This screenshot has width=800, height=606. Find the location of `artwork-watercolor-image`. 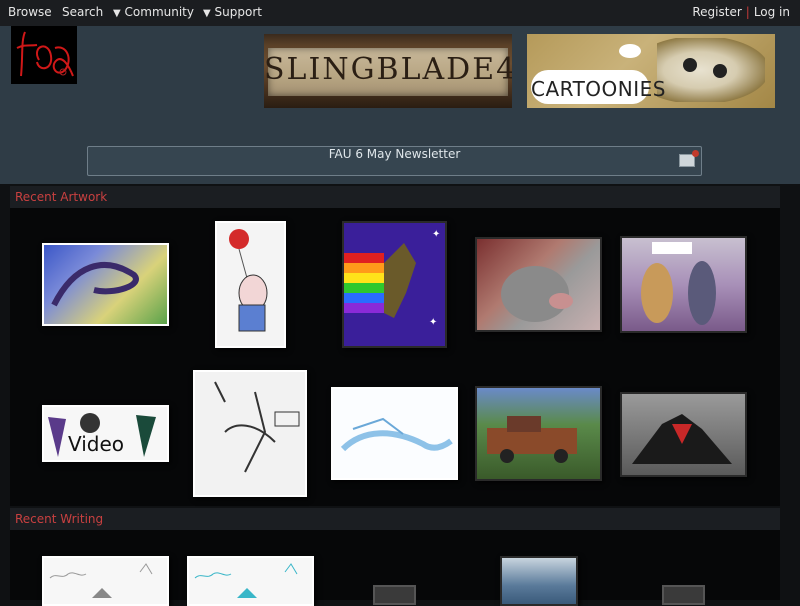

artwork-watercolor-image is located at coordinates (396, 434).